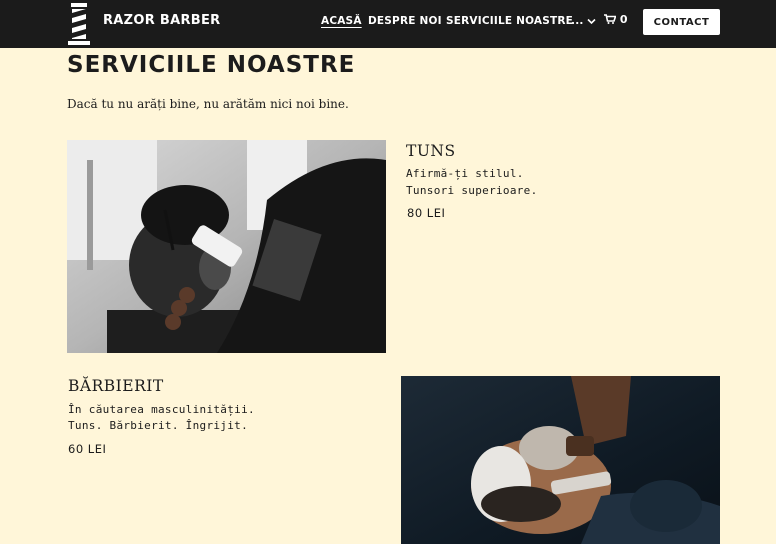 The height and width of the screenshot is (544, 776). What do you see at coordinates (426, 213) in the screenshot?
I see `service-price: 80 LEI` at bounding box center [426, 213].